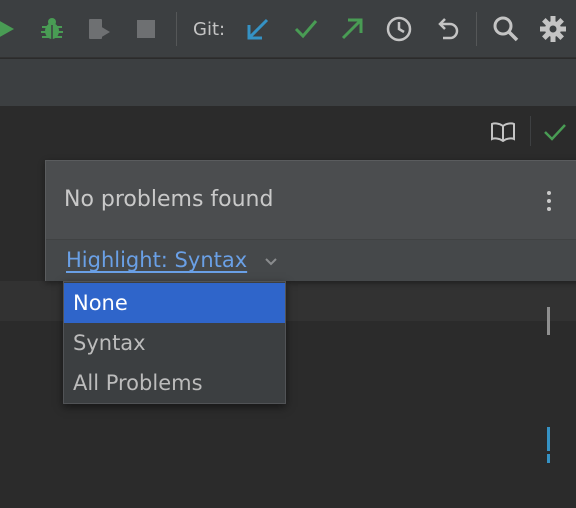 The image size is (576, 508). I want to click on more-vertical-icon, so click(549, 201).